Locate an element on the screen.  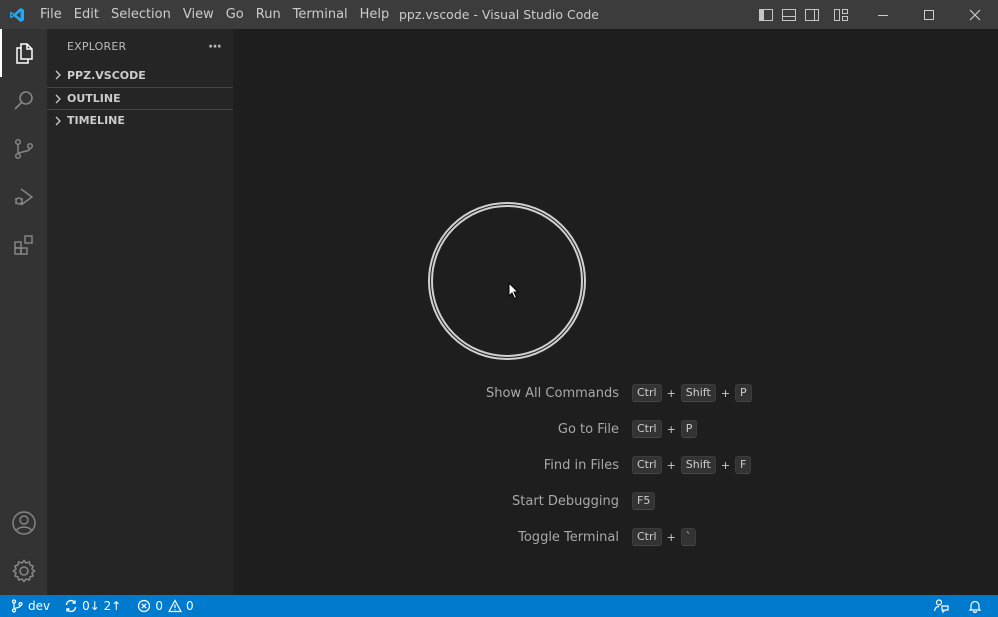
accounts-icon is located at coordinates (23, 523).